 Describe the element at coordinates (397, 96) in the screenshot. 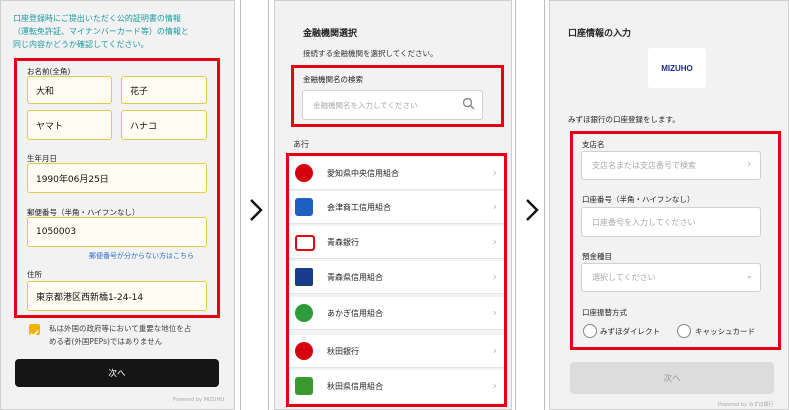

I see `highlight-frame-search` at that location.